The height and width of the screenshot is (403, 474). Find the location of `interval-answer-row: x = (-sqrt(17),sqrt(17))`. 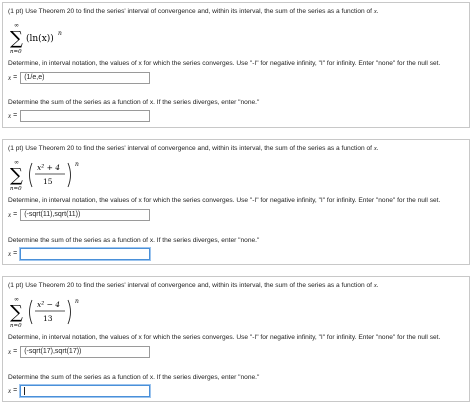

interval-answer-row: x = (-sqrt(17),sqrt(17)) is located at coordinates (79, 352).